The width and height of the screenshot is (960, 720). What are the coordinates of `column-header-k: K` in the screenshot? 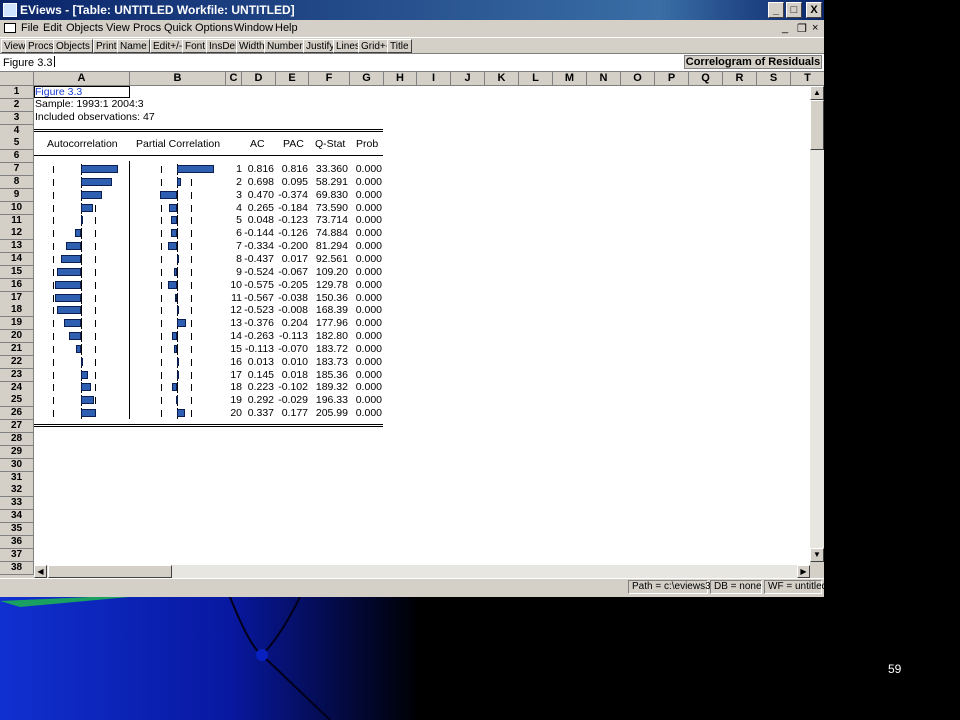 It's located at (502, 79).